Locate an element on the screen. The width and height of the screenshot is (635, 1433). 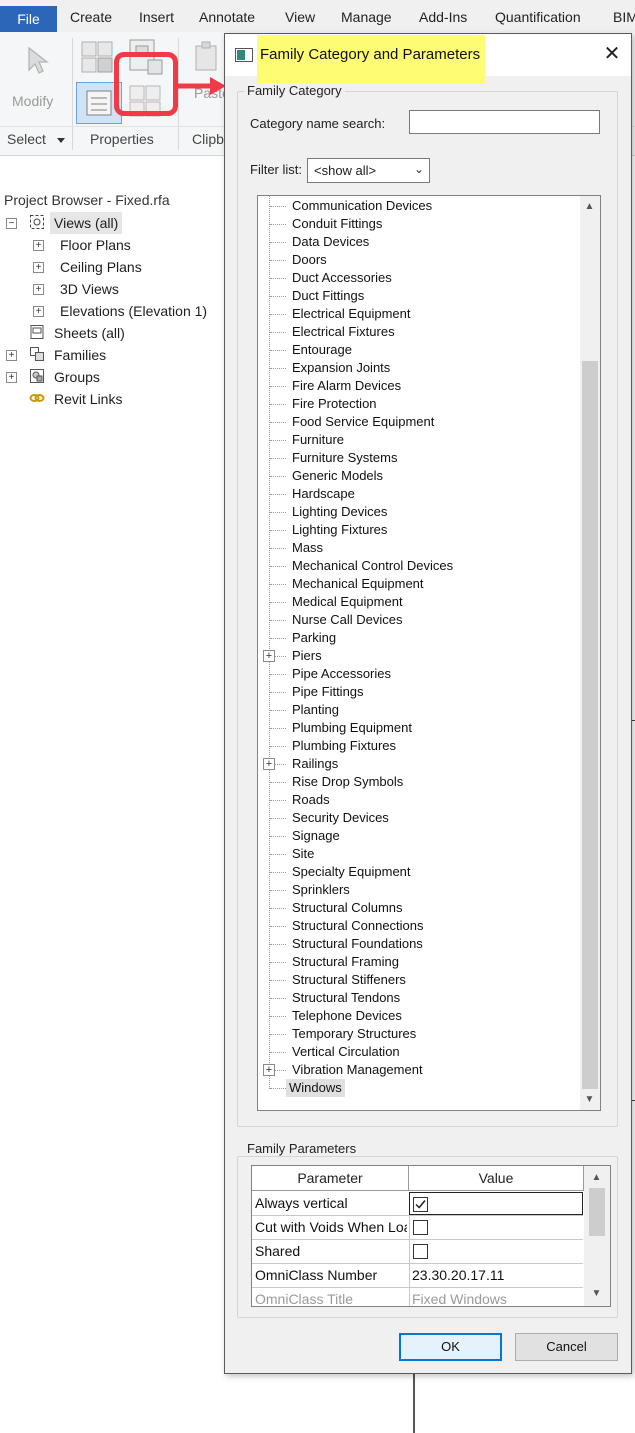
parameter-row: OmniClass Title Fixed Windows is located at coordinates (417, 1297).